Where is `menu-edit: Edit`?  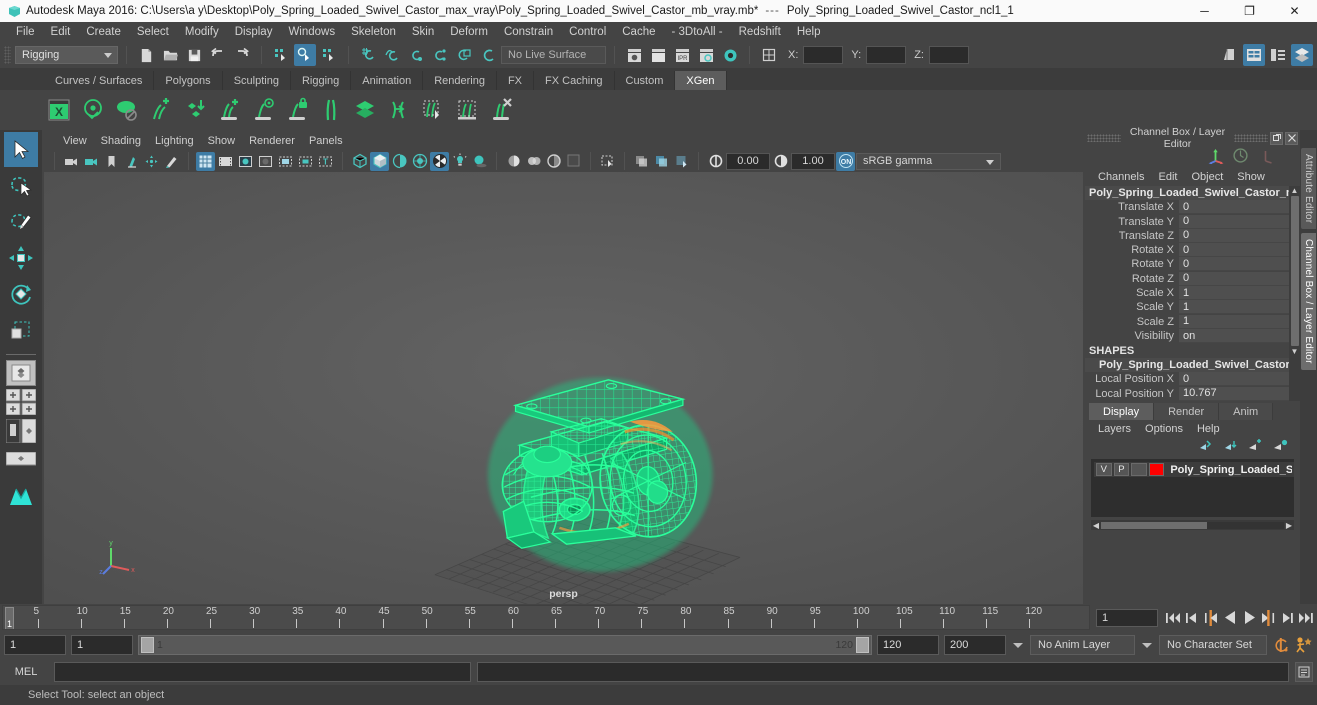 menu-edit: Edit is located at coordinates (61, 32).